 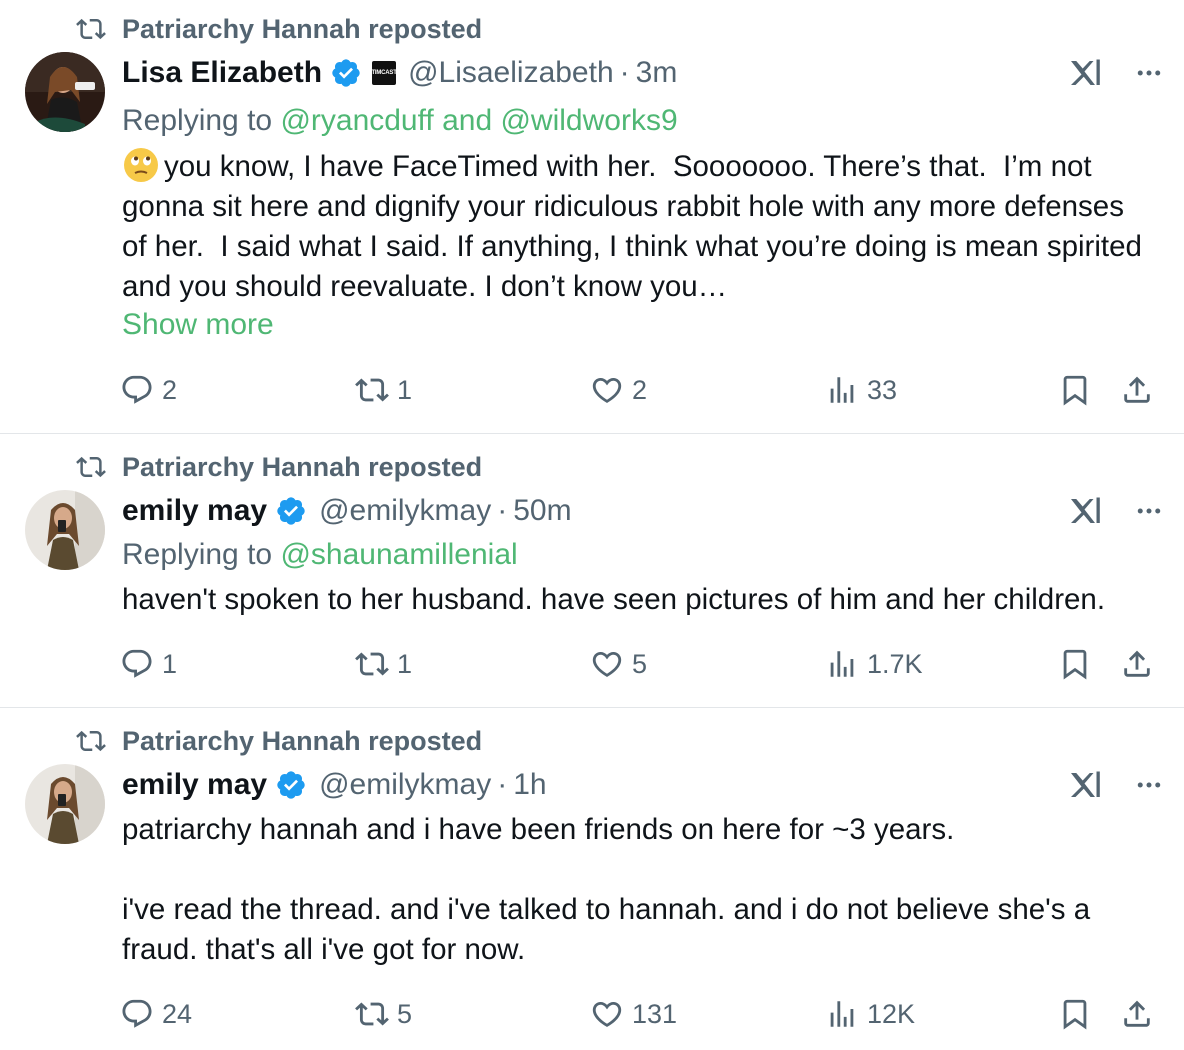 I want to click on reply-count: 1, so click(x=170, y=663).